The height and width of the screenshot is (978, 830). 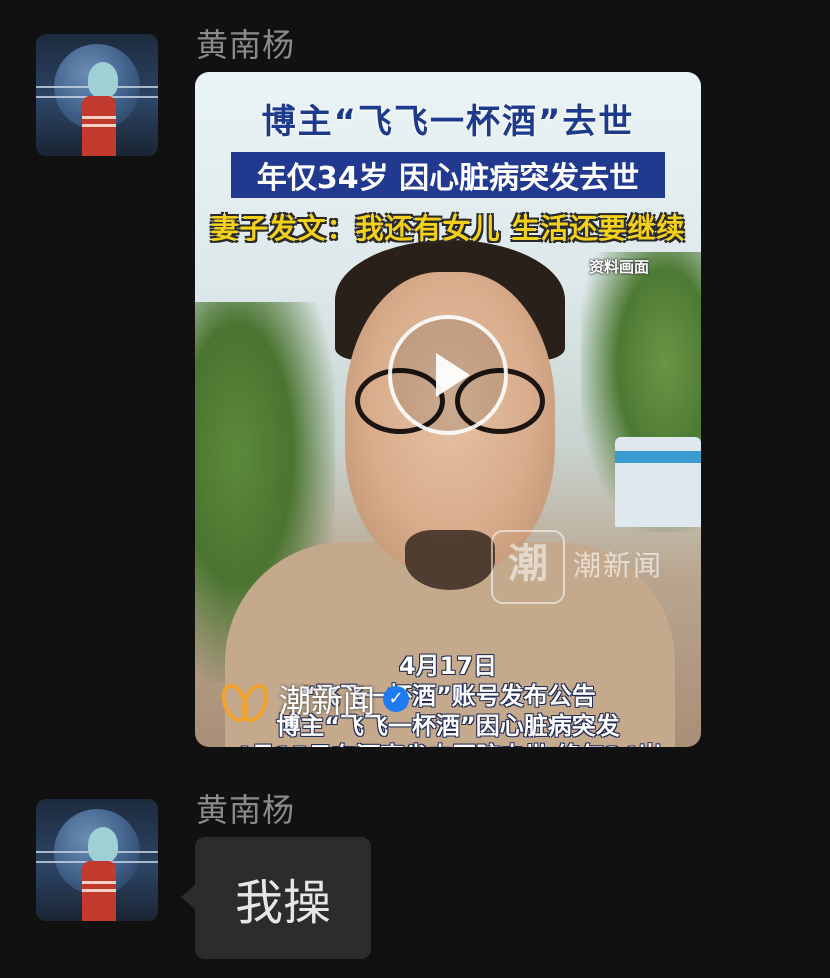 I want to click on verified-badge-icon: ✓, so click(x=396, y=699).